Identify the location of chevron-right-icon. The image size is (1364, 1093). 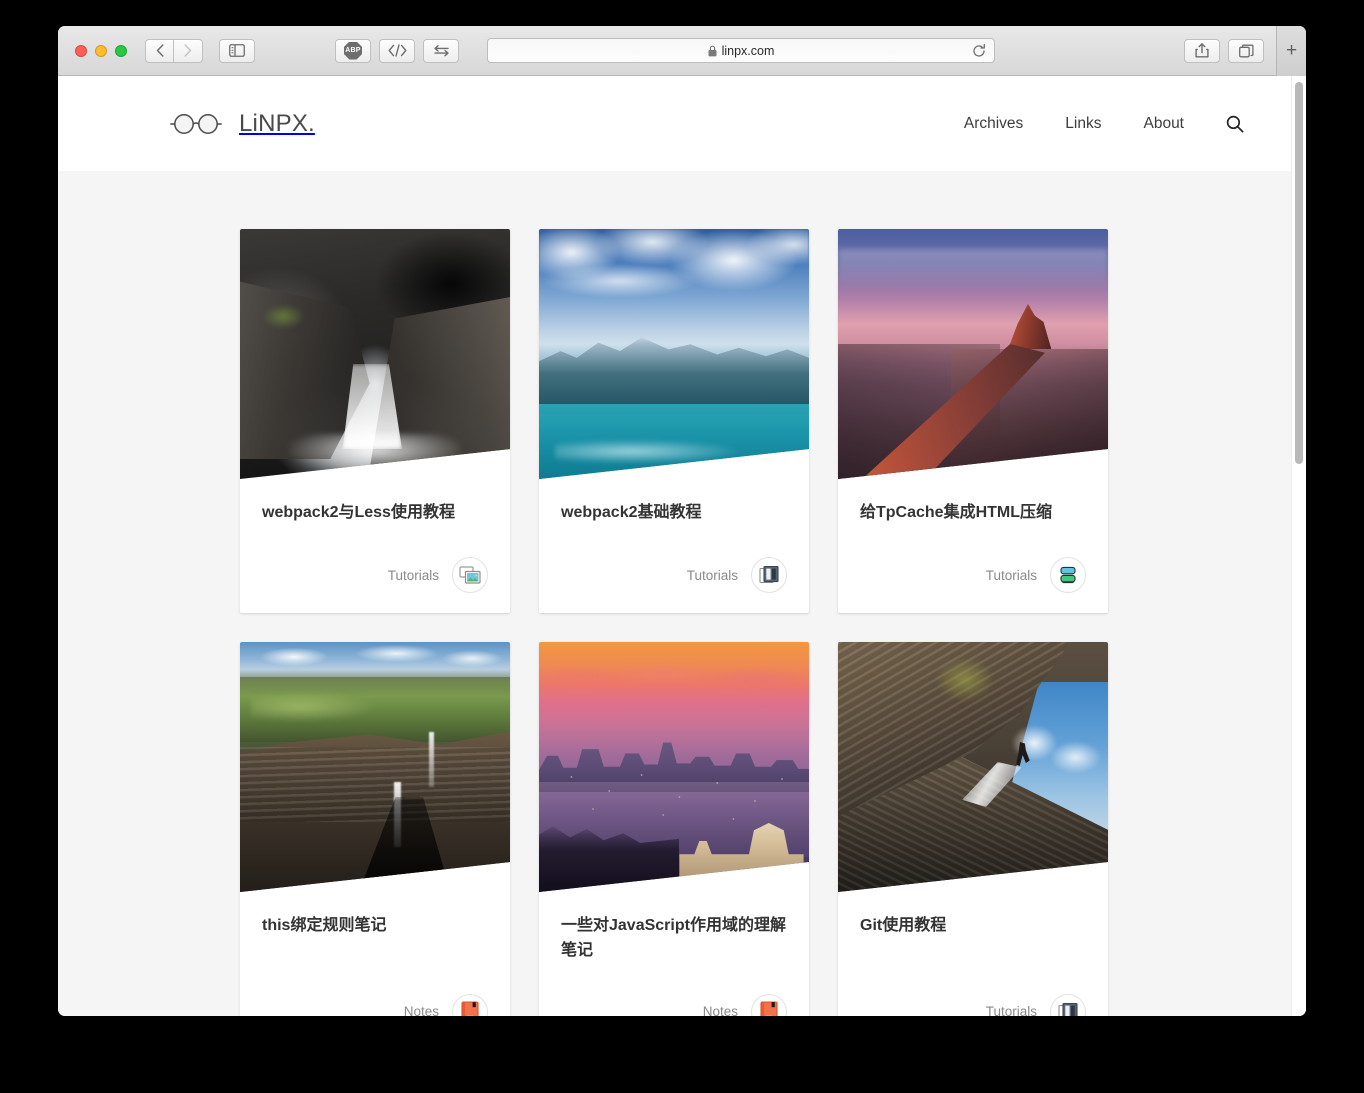
(188, 50).